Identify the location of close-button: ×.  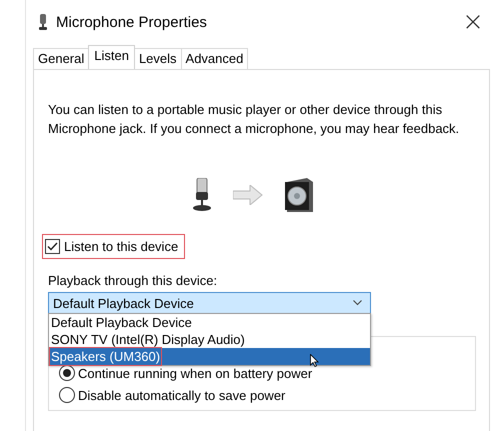
(473, 22).